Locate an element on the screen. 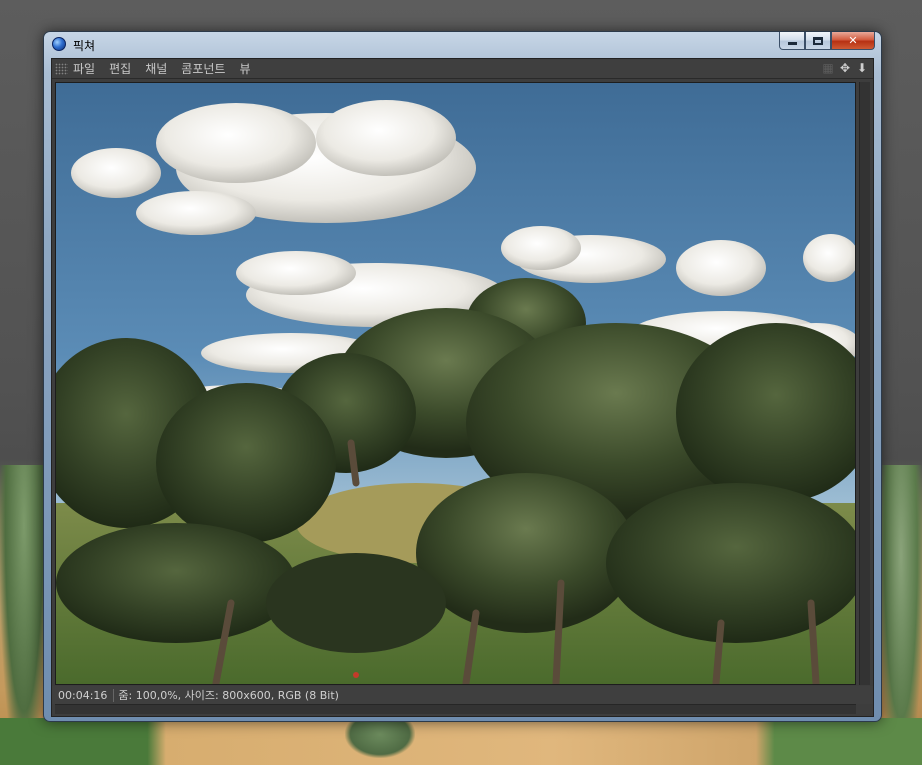  scroll-down-icon: ⬇ is located at coordinates (862, 68).